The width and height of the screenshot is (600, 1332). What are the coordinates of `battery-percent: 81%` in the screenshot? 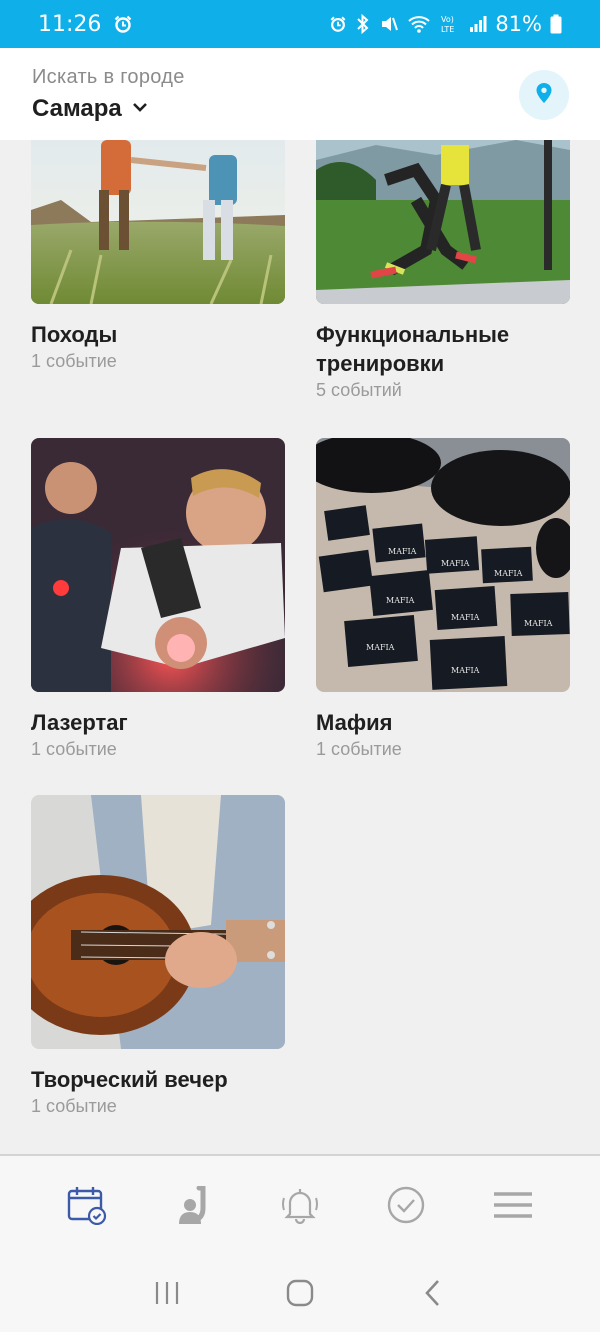 It's located at (518, 24).